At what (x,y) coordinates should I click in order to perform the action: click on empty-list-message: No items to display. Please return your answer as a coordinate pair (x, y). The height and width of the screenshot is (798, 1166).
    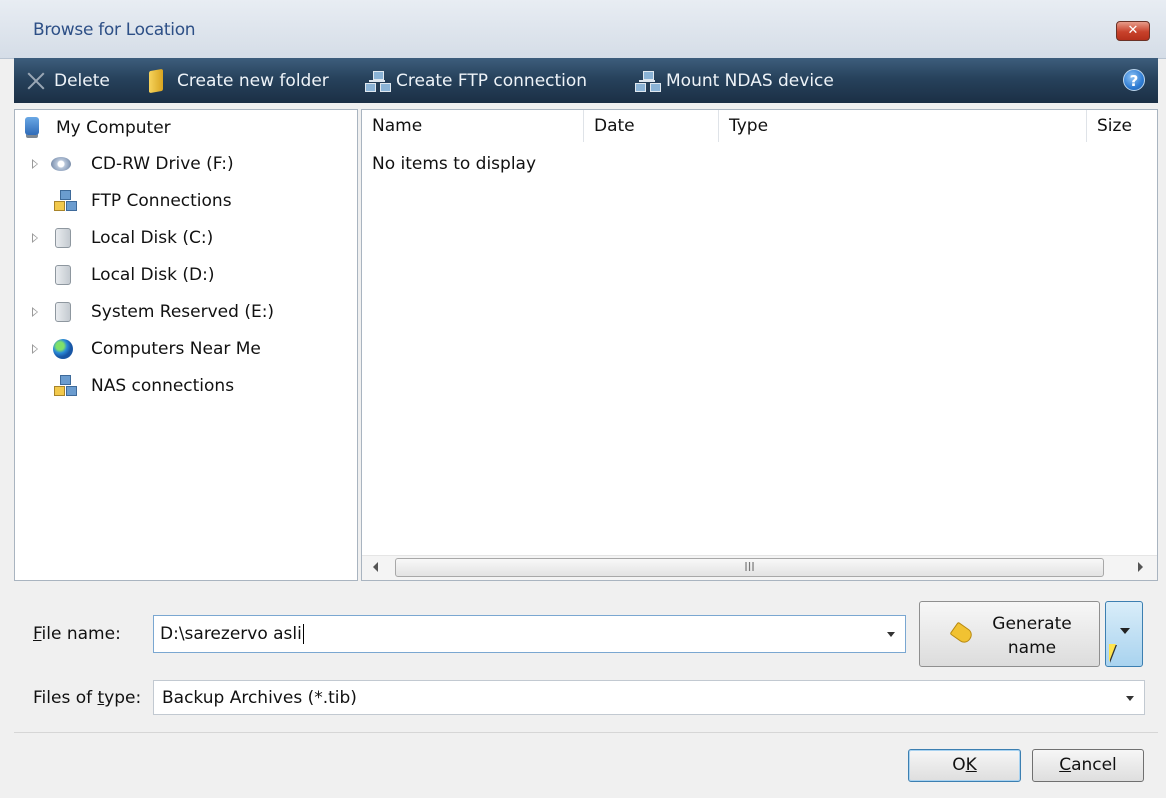
    Looking at the image, I should click on (454, 164).